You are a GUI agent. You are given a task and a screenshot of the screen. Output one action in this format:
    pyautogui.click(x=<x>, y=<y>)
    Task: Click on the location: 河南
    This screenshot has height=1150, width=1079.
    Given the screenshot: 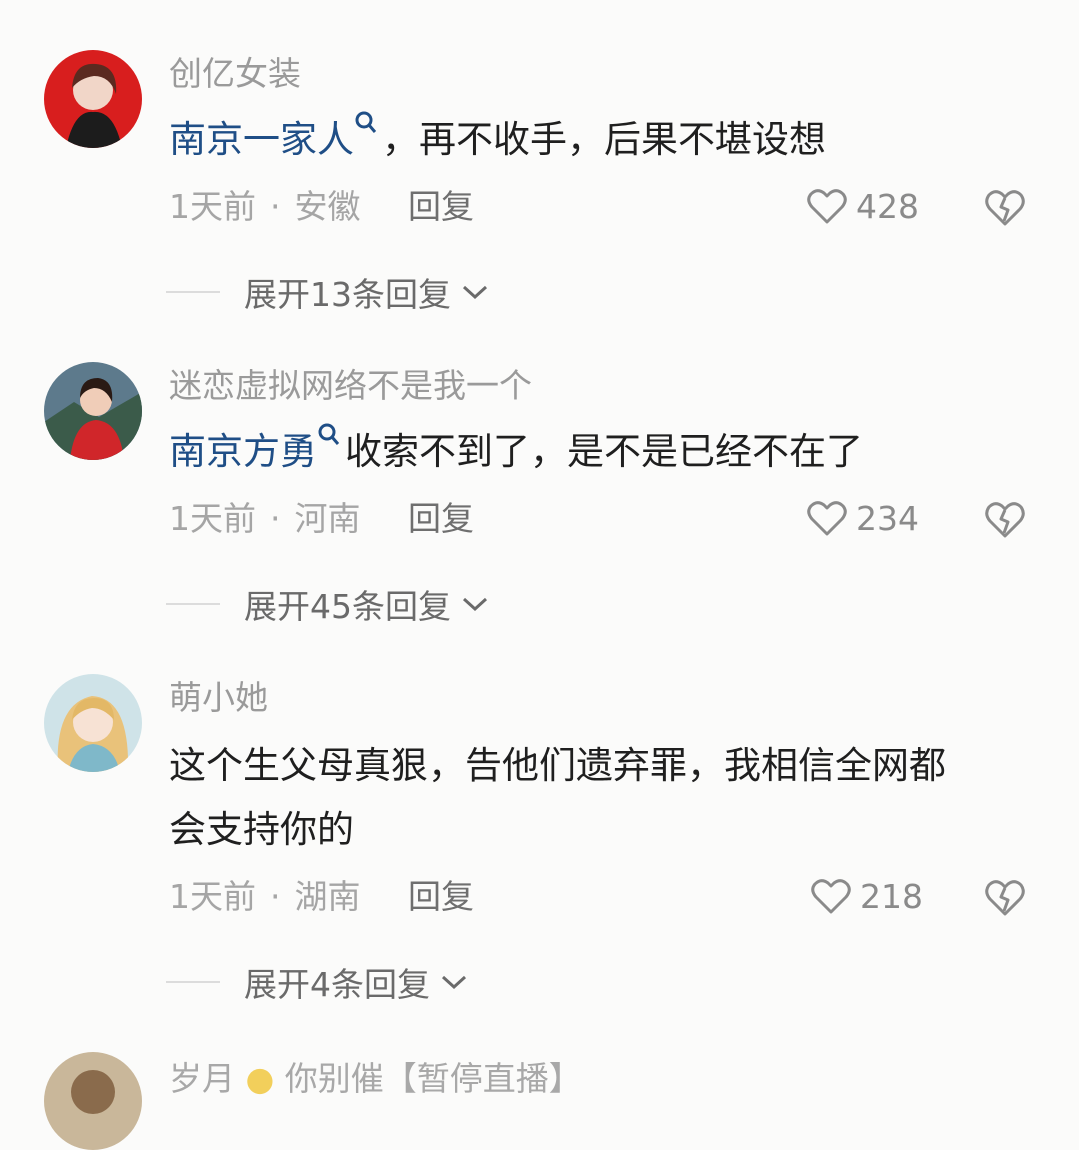 What is the action you would take?
    pyautogui.click(x=327, y=518)
    